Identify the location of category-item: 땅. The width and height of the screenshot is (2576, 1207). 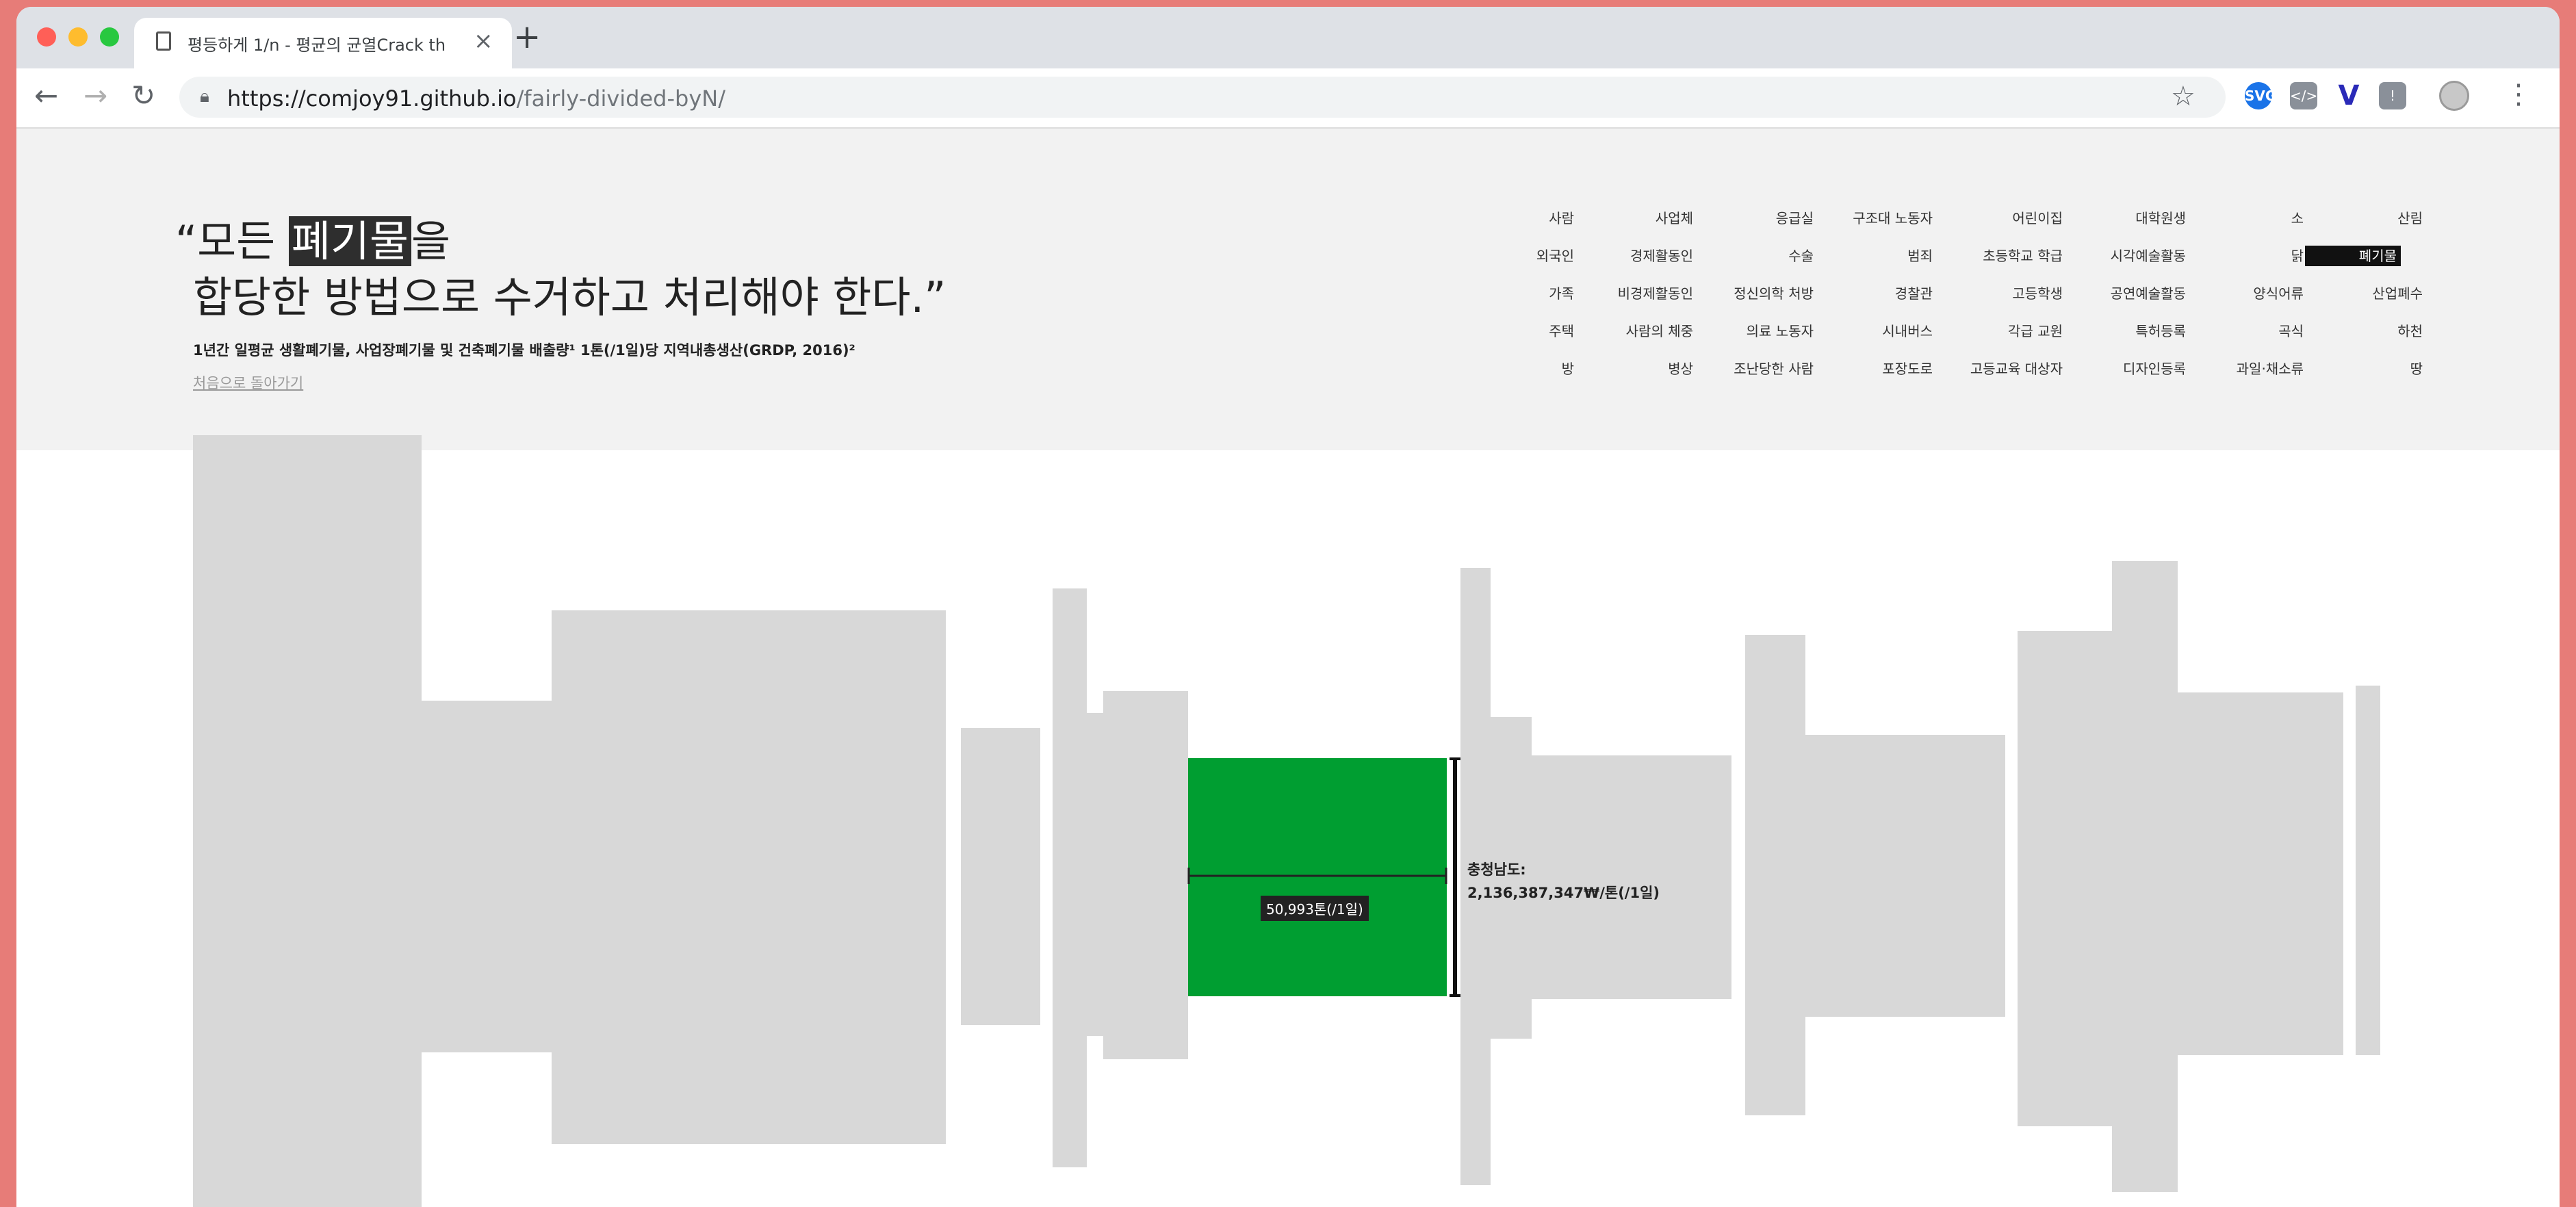
(2368, 369).